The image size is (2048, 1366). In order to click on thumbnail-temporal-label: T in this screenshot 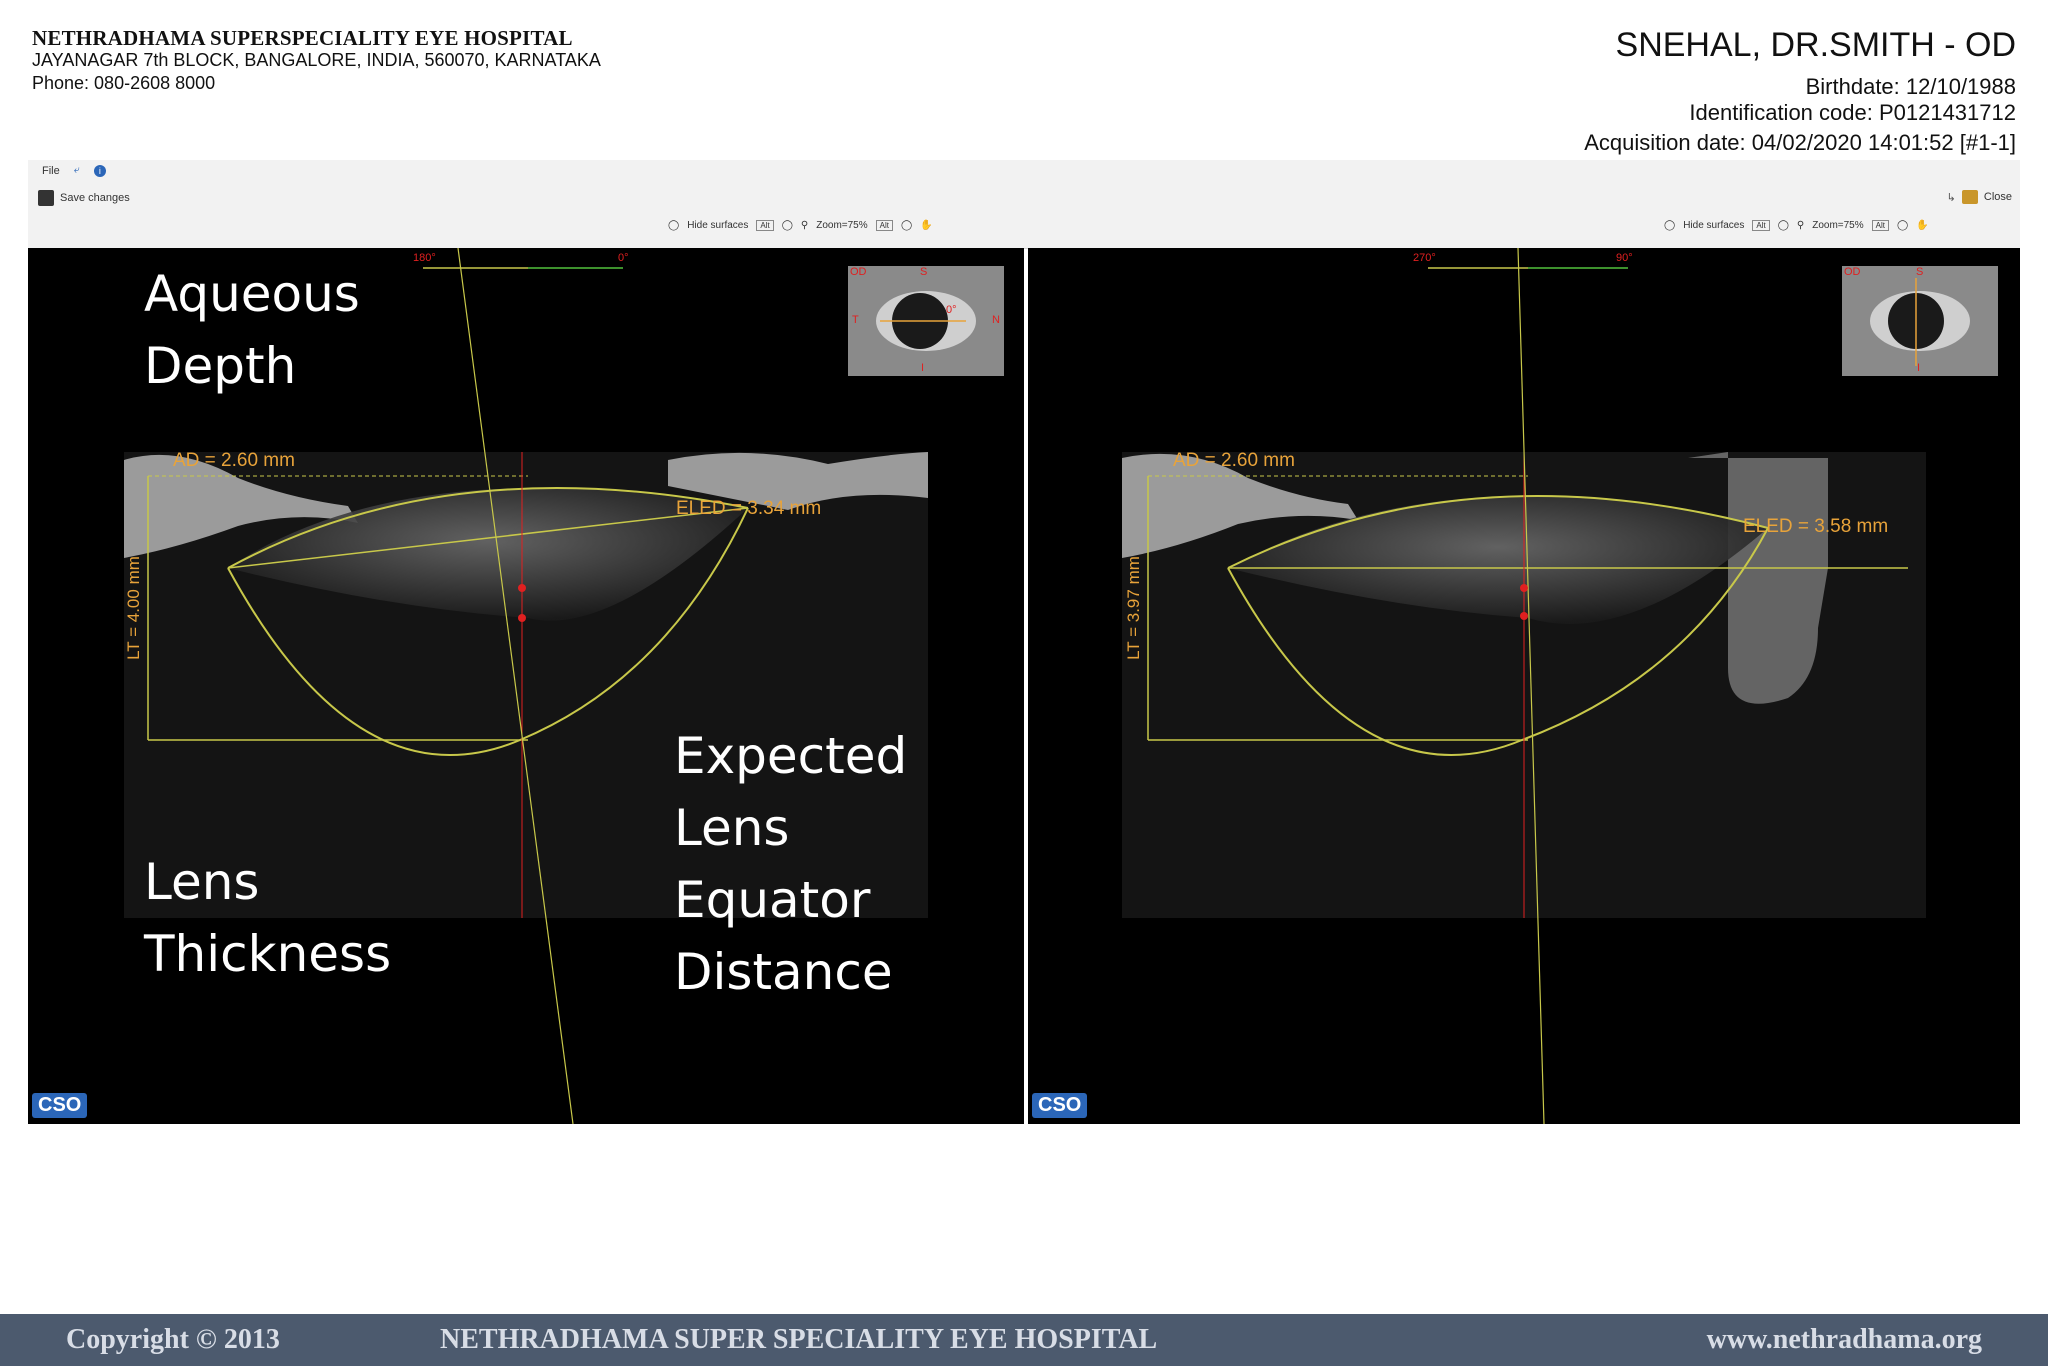, I will do `click(855, 320)`.